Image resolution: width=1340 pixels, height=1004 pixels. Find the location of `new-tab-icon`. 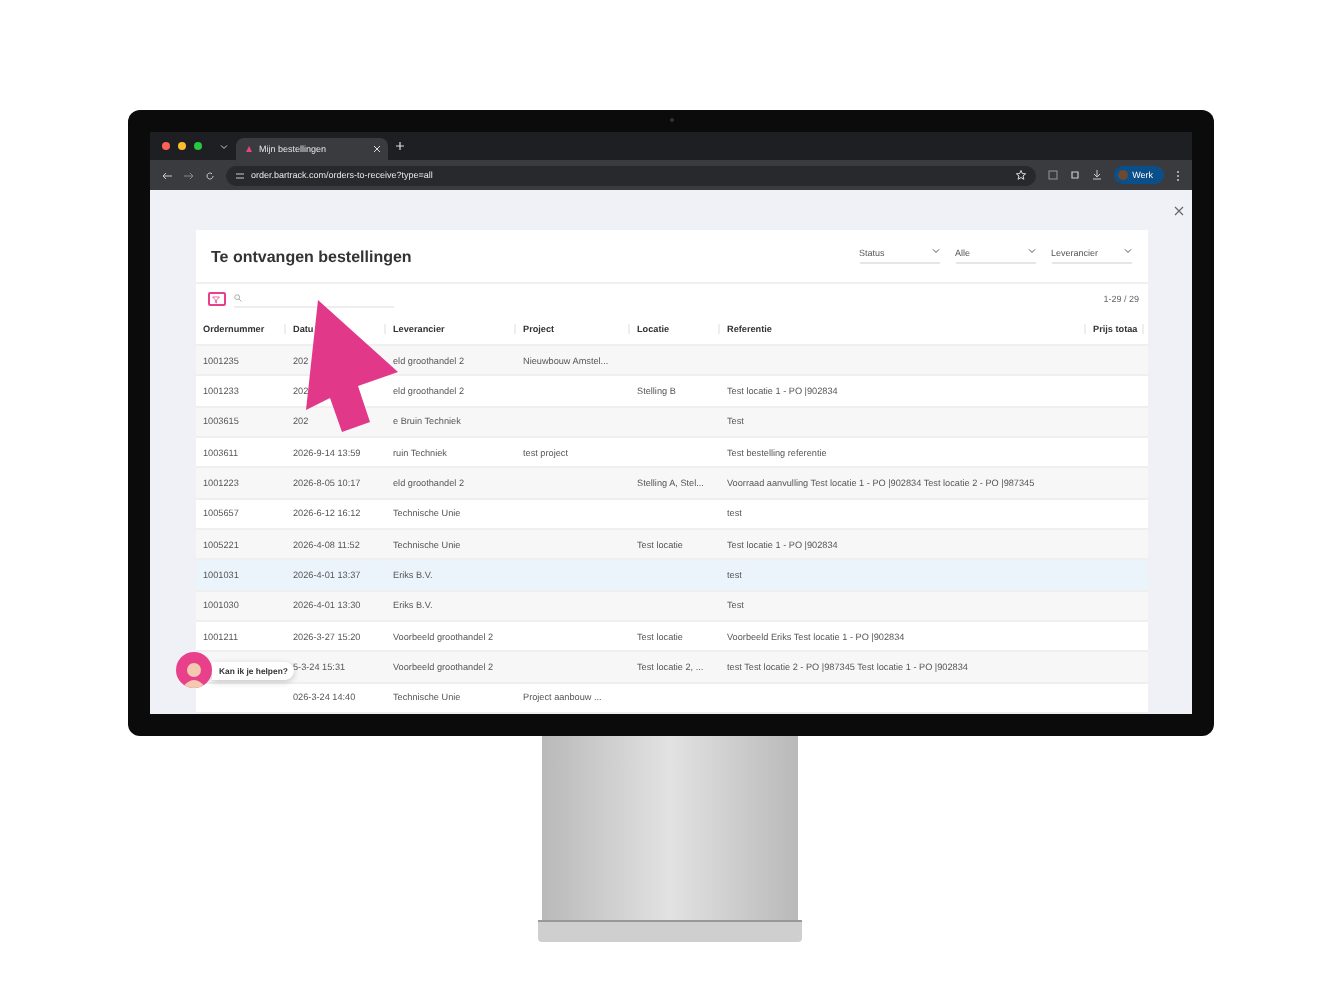

new-tab-icon is located at coordinates (399, 146).